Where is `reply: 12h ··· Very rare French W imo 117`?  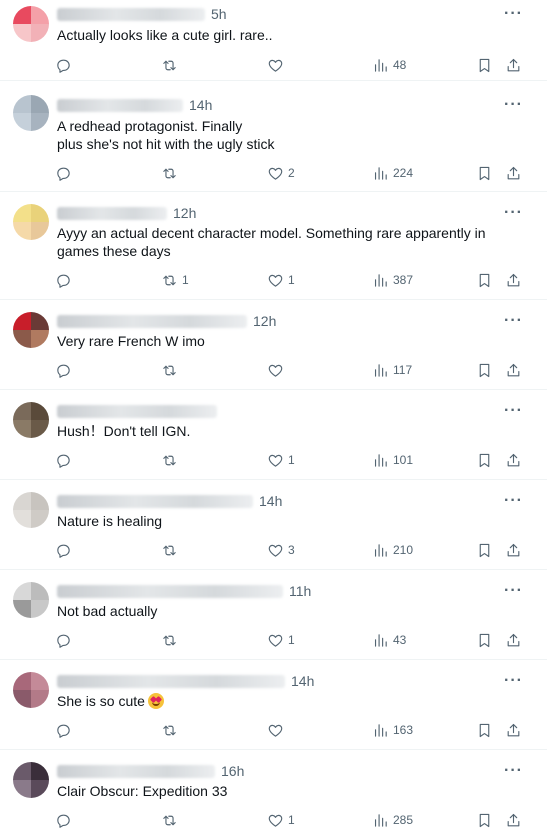
reply: 12h ··· Very rare French W imo 117 is located at coordinates (273, 345).